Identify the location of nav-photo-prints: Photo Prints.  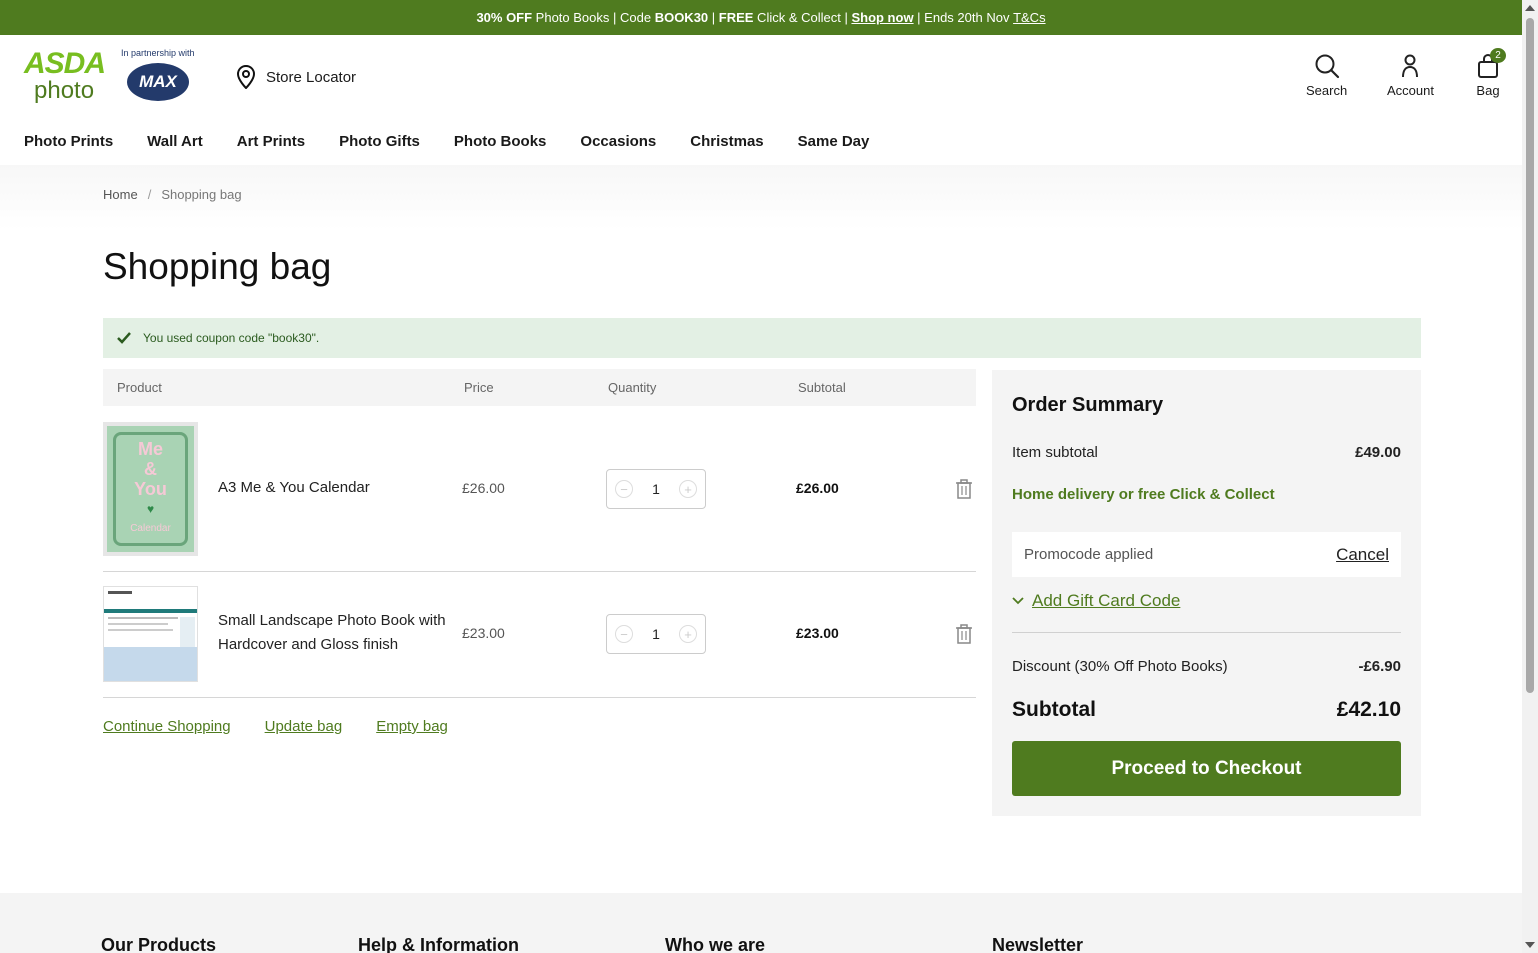
(68, 141).